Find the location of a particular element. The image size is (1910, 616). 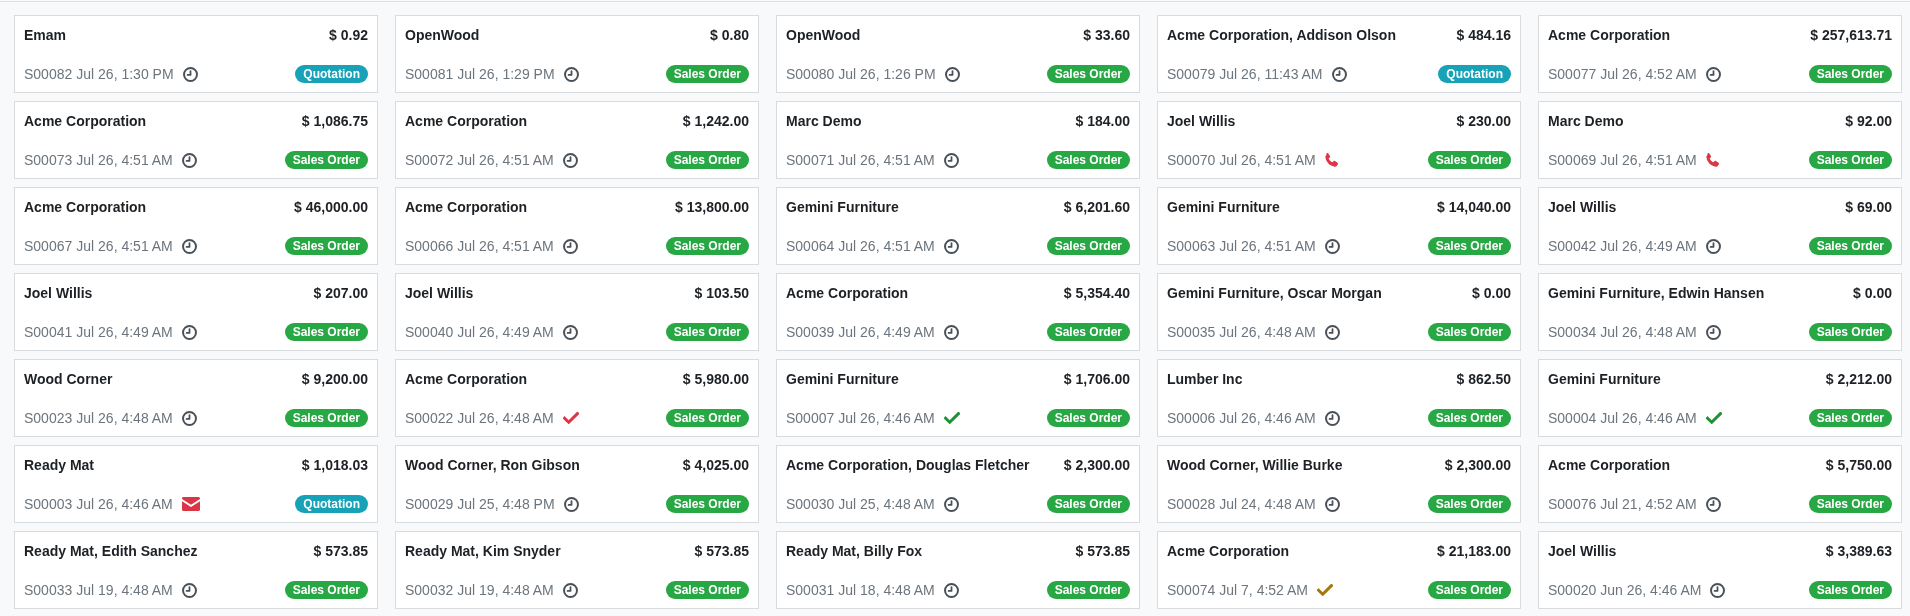

order-card: Lumber Inc $ 862.50 S00006 Jul 26, 4:46 AM Sales Order is located at coordinates (1339, 398).